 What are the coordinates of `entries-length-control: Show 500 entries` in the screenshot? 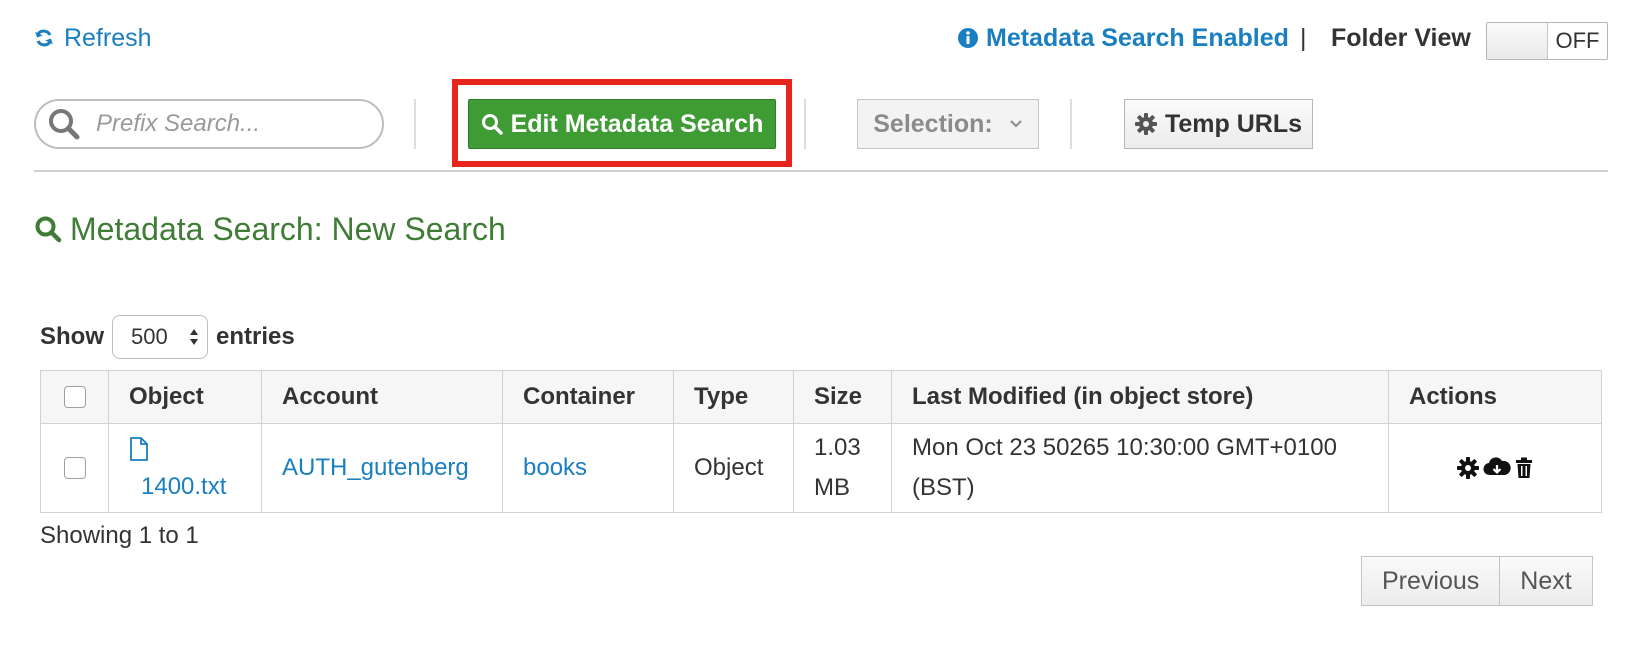 It's located at (167, 337).